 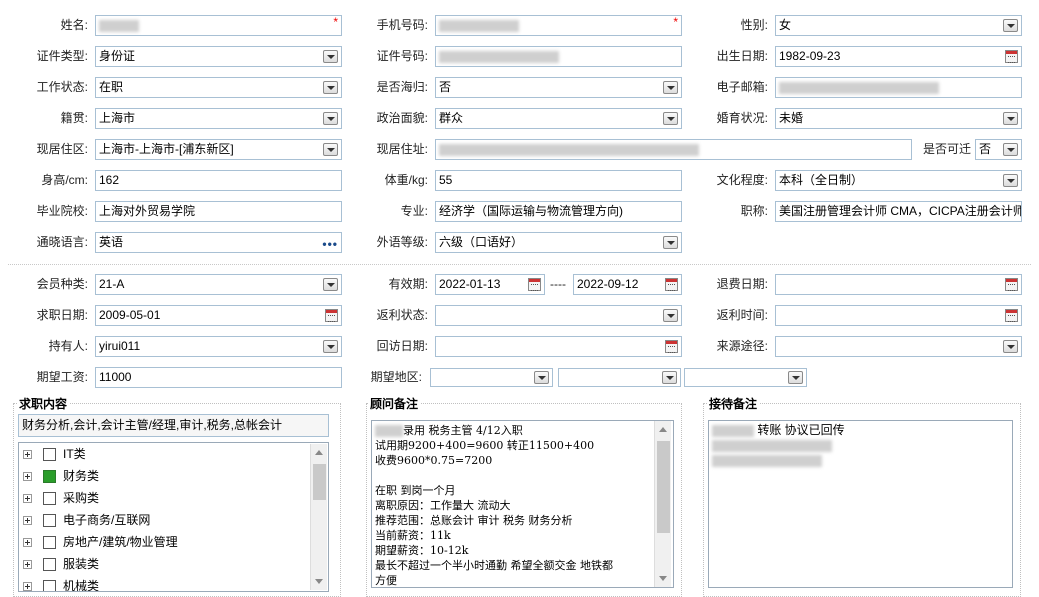 I want to click on category-label: 采购类, so click(x=81, y=498).